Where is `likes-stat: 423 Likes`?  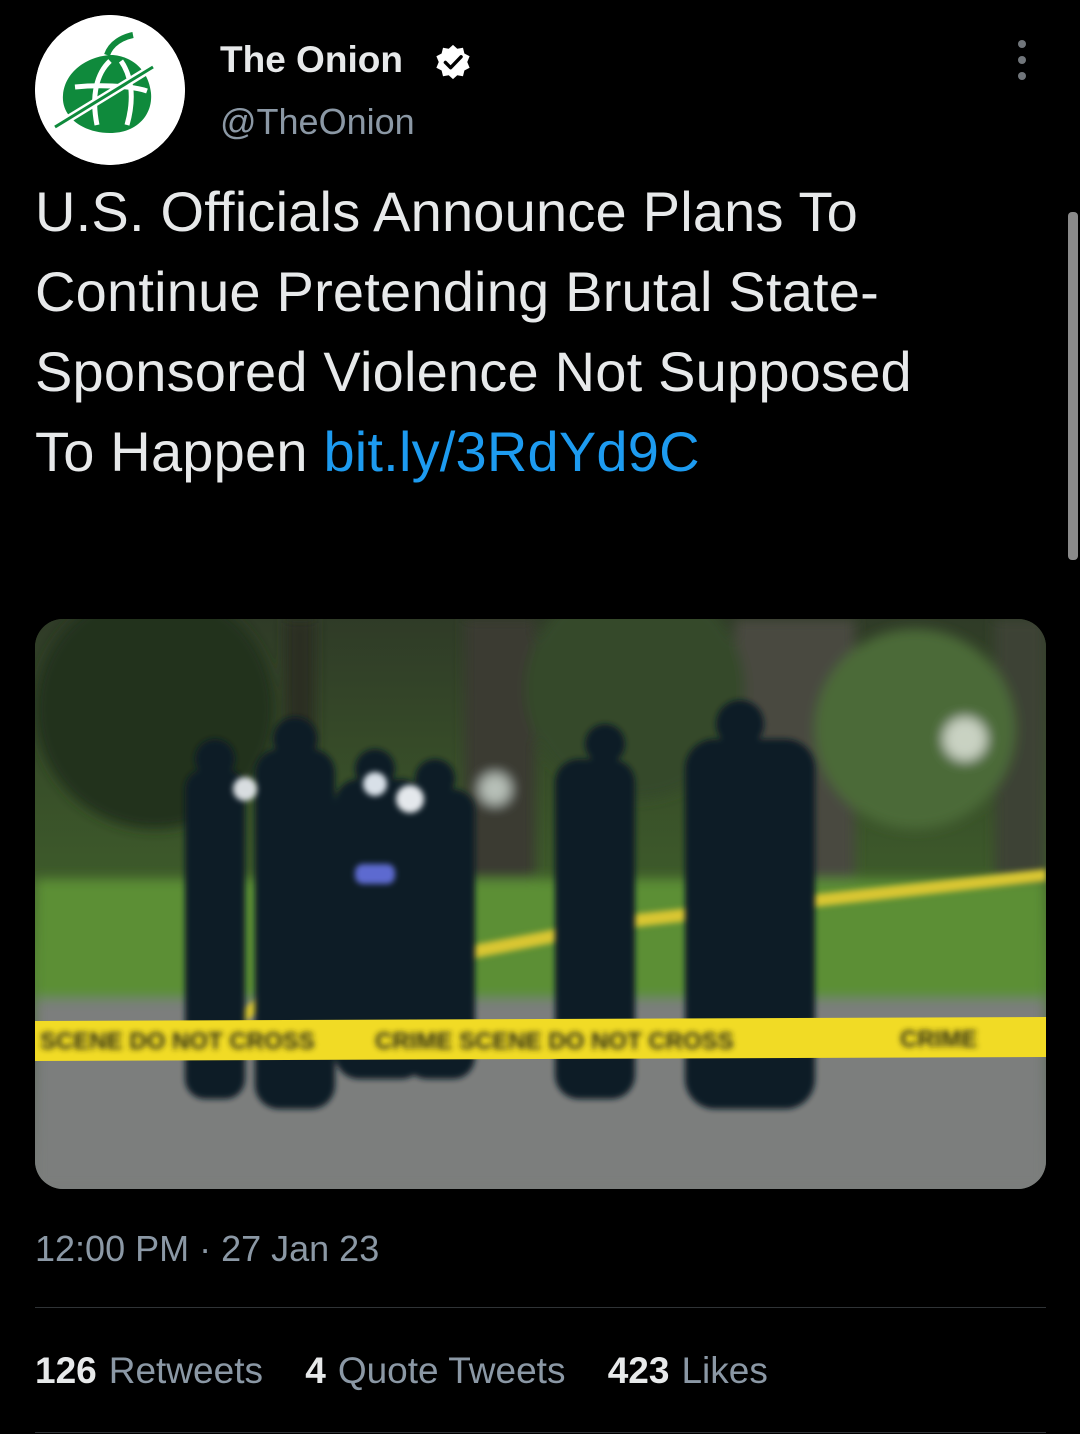 likes-stat: 423 Likes is located at coordinates (688, 1371).